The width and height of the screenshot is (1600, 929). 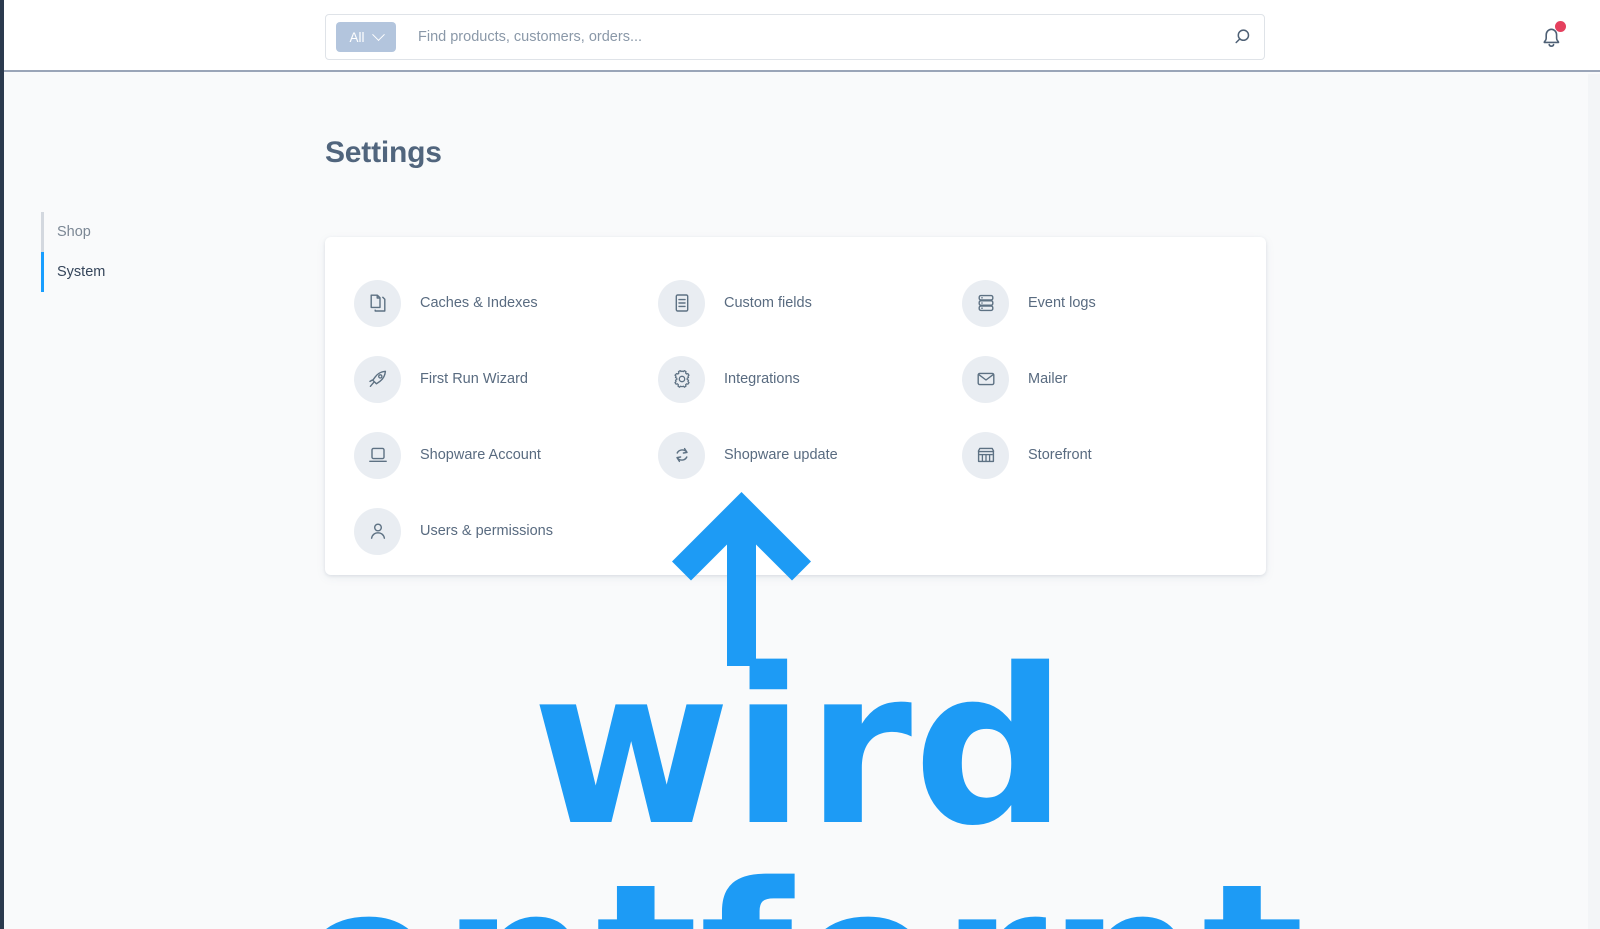 I want to click on page-title: Settings, so click(x=383, y=152).